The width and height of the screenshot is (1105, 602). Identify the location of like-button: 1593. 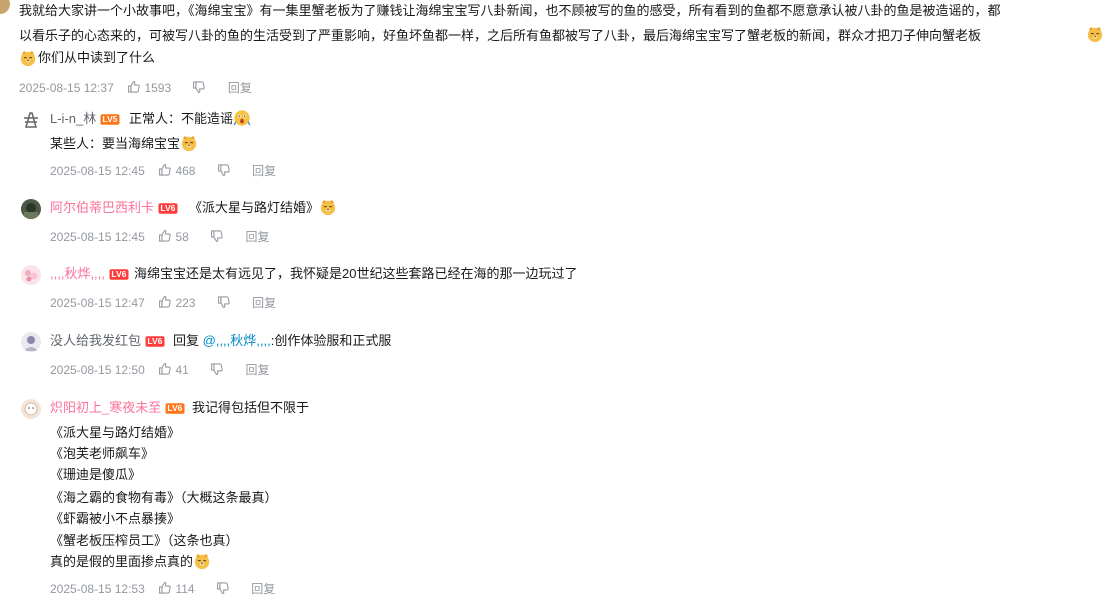
(149, 88).